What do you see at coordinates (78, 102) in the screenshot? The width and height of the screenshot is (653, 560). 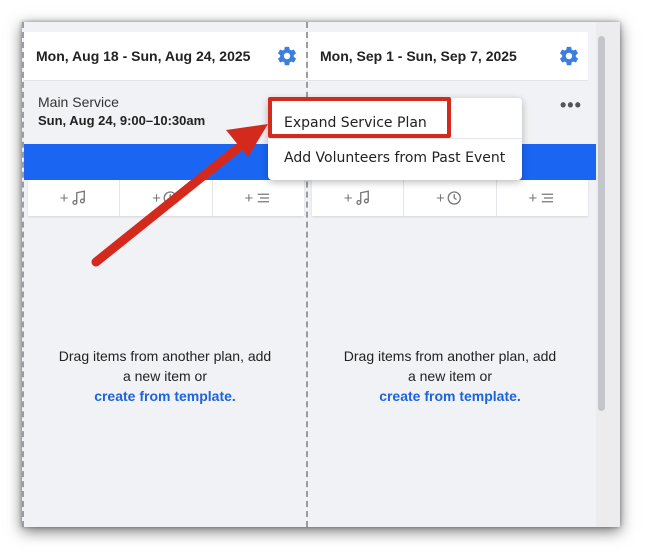 I see `plan-name: Main Service` at bounding box center [78, 102].